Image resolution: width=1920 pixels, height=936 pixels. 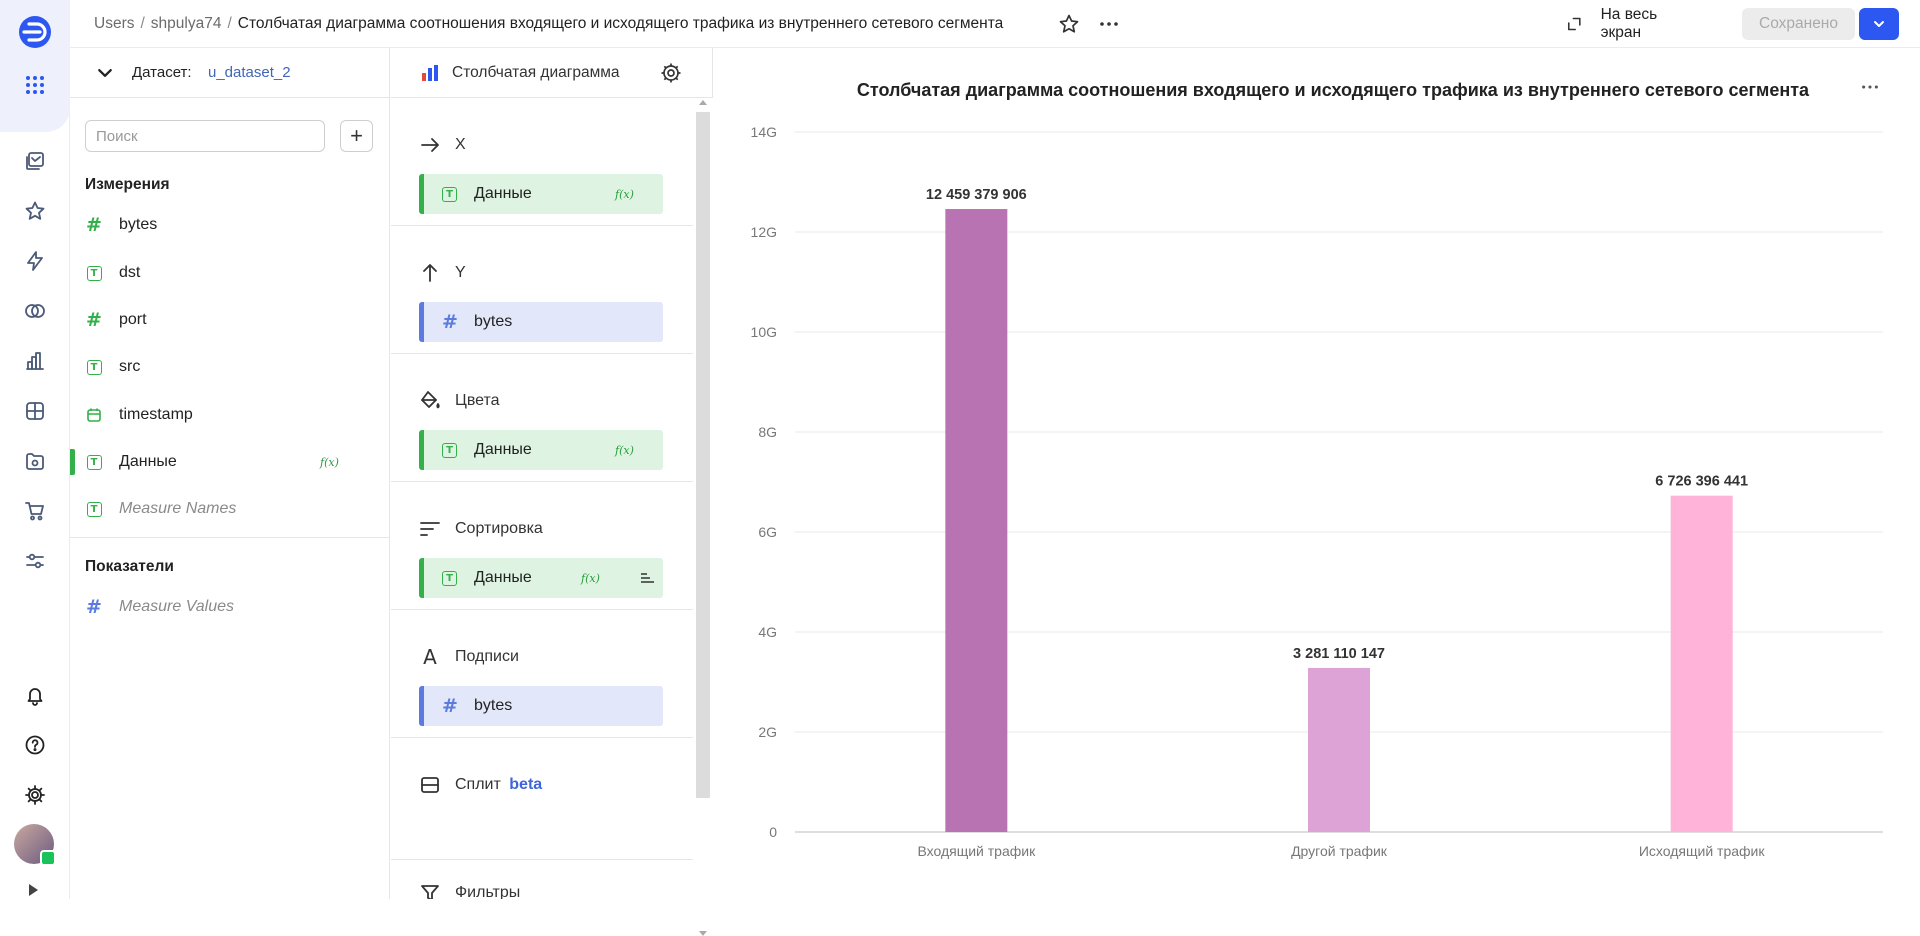 What do you see at coordinates (767, 632) in the screenshot?
I see `y-tick-label: 4G` at bounding box center [767, 632].